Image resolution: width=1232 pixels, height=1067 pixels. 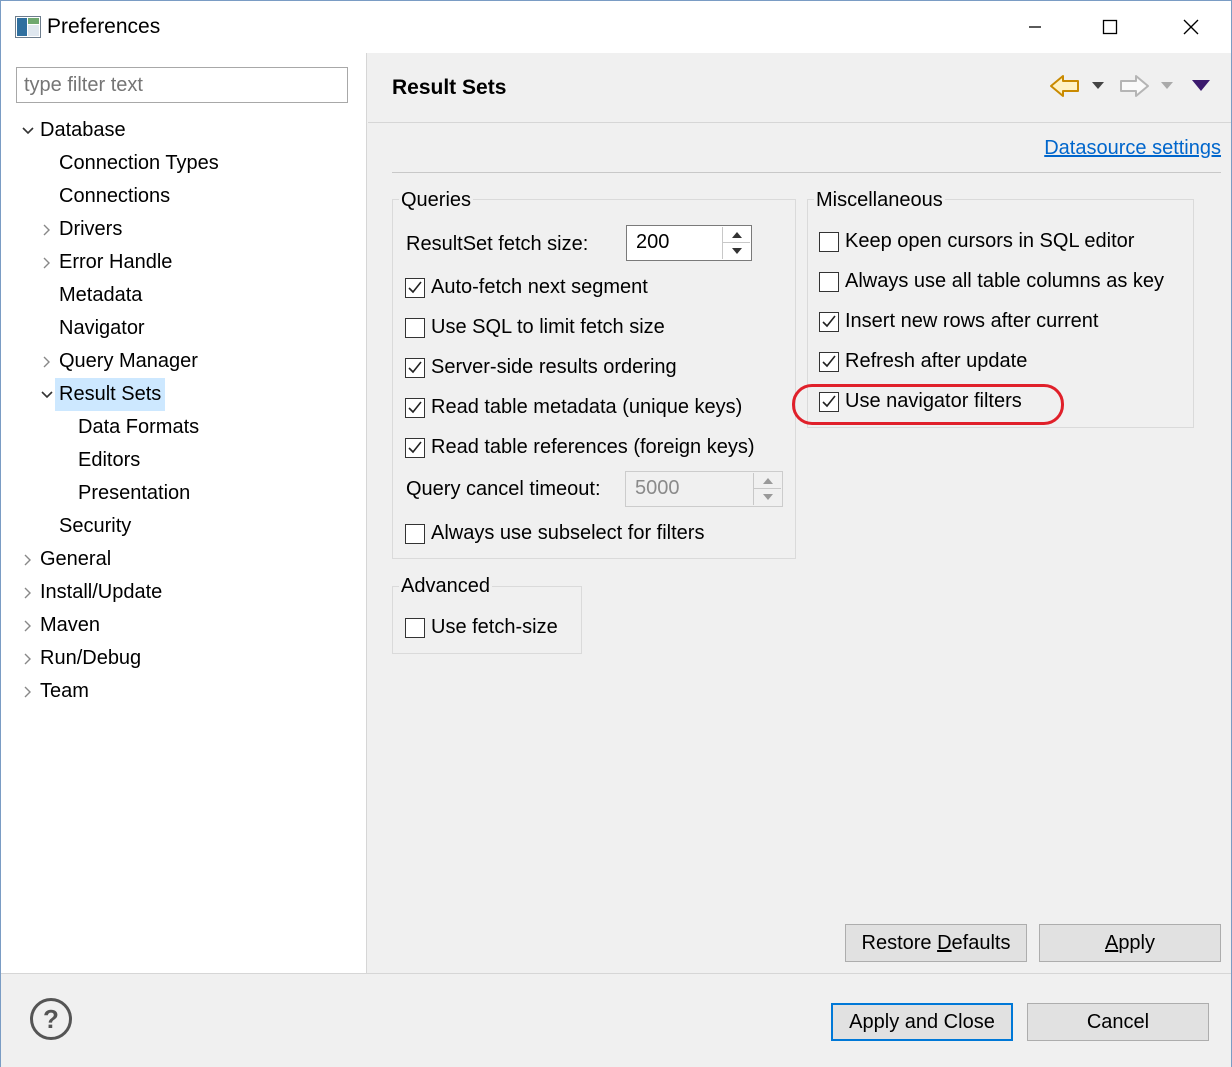 I want to click on tree-item-label: Metadata, so click(x=101, y=295).